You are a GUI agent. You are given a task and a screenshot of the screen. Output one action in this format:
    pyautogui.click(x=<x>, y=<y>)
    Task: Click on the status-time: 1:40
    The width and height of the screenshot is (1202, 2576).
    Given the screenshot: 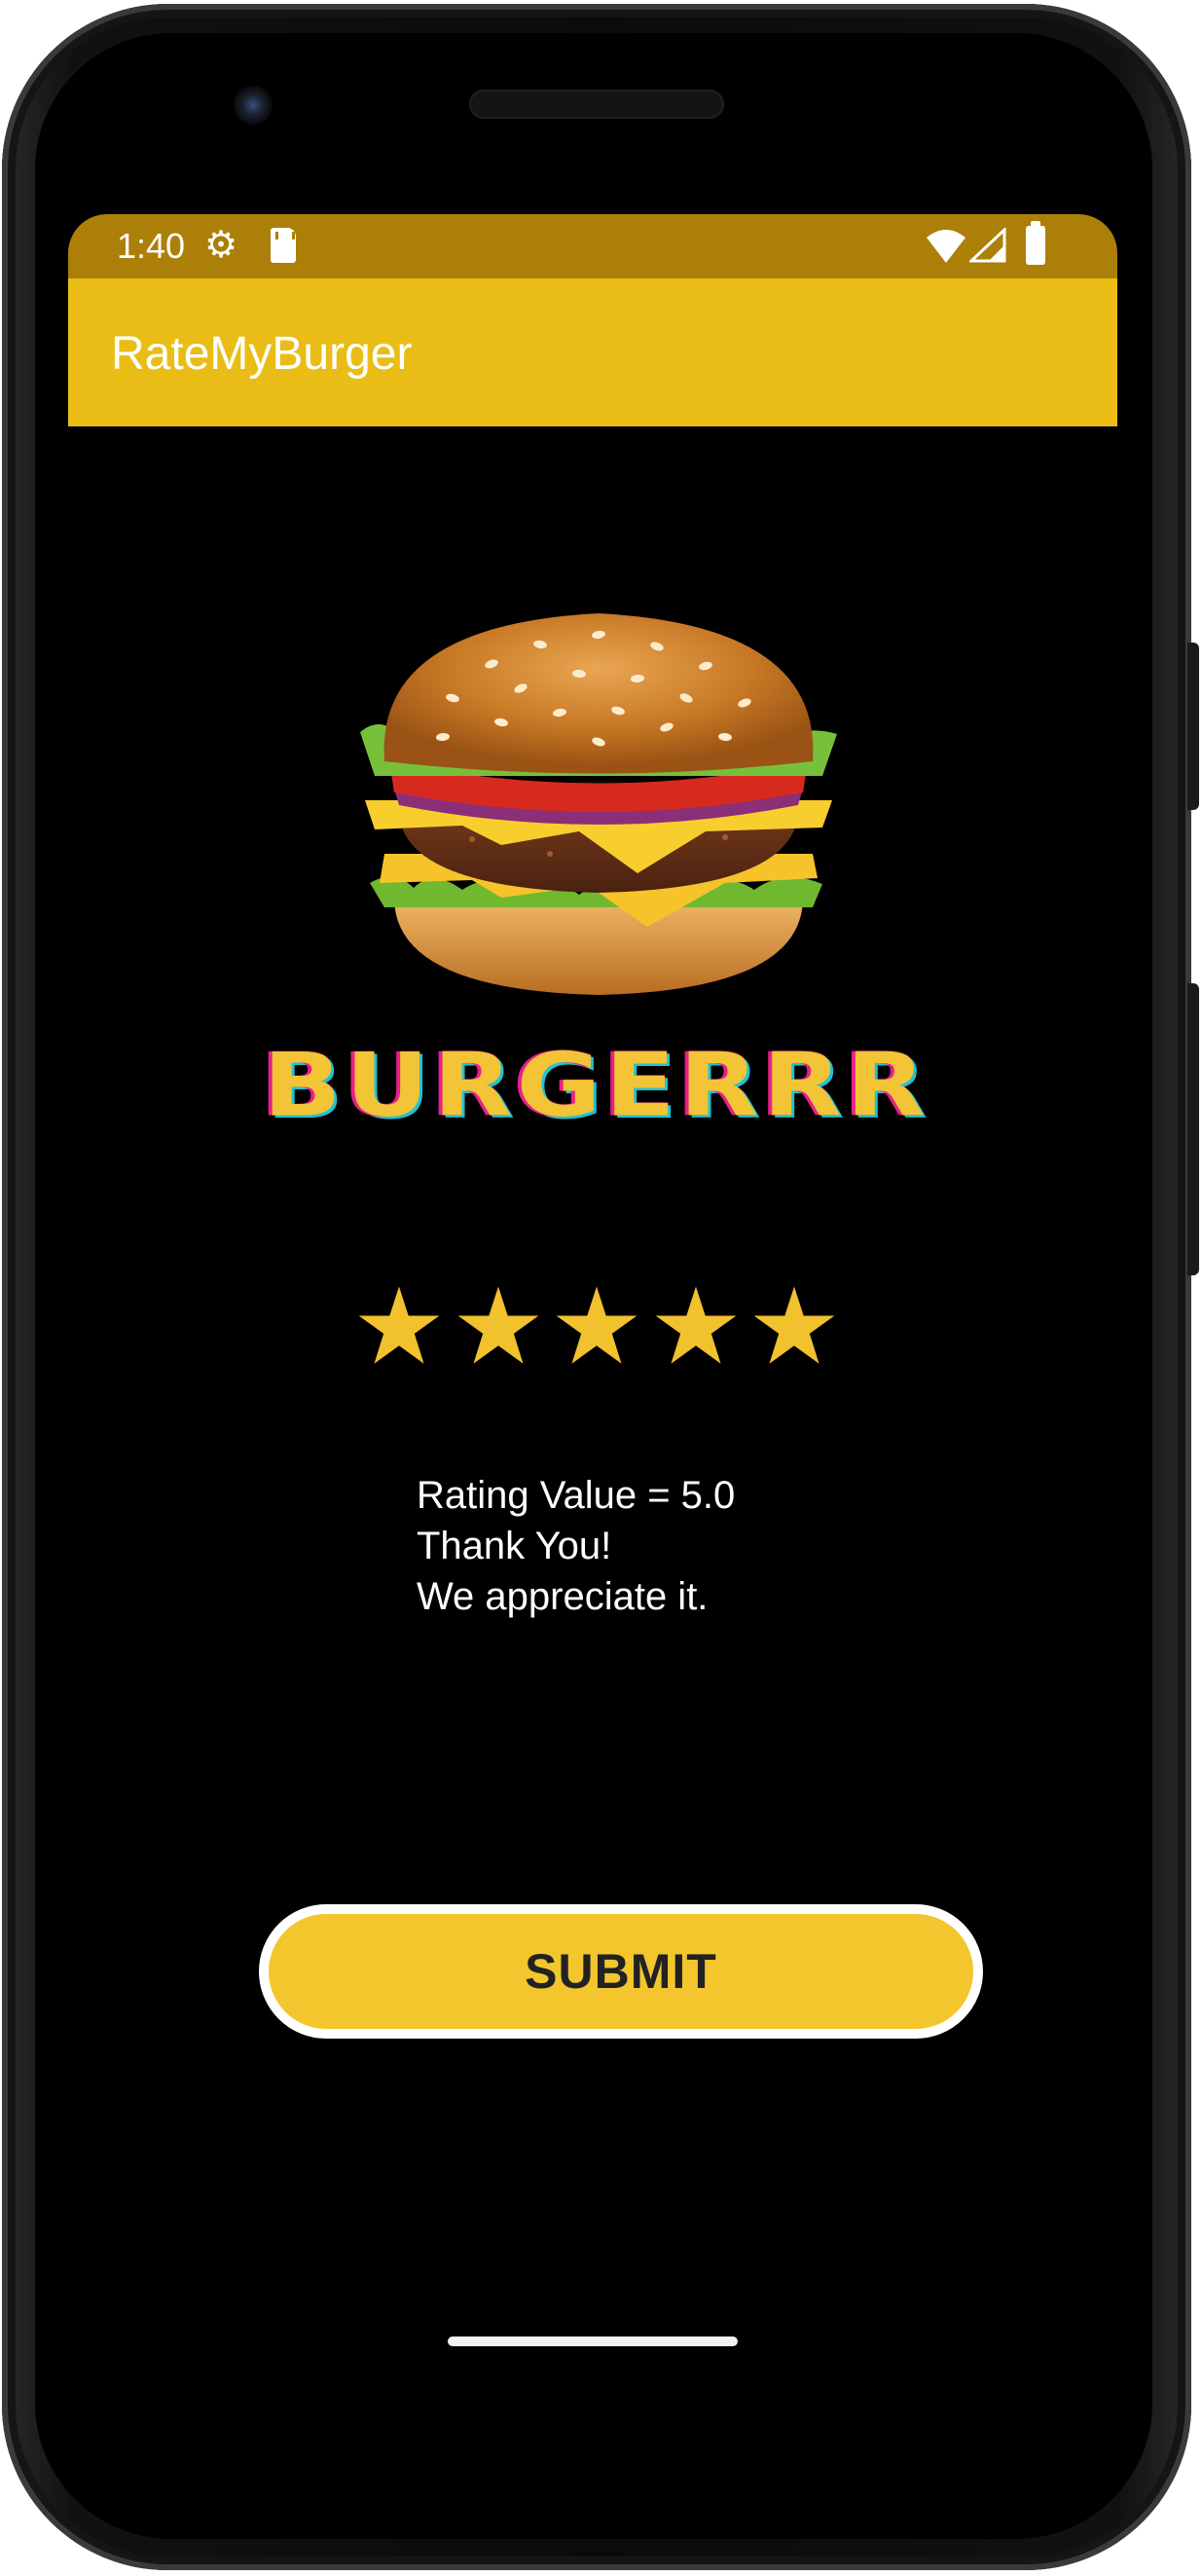 What is the action you would take?
    pyautogui.click(x=151, y=246)
    